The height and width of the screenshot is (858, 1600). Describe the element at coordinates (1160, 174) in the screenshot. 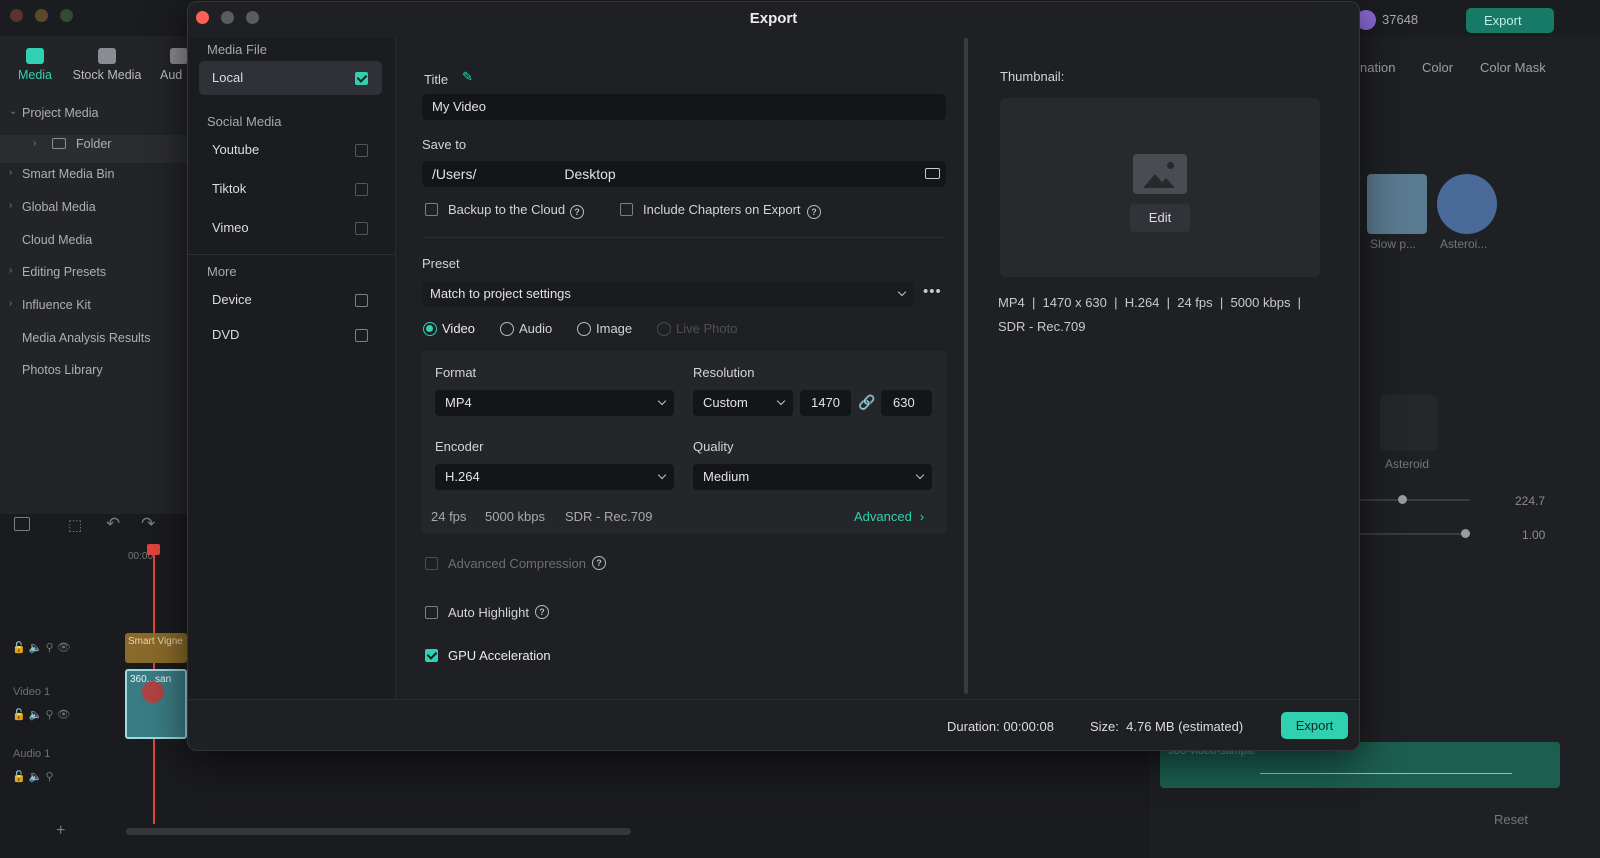

I see `image-placeholder-icon` at that location.